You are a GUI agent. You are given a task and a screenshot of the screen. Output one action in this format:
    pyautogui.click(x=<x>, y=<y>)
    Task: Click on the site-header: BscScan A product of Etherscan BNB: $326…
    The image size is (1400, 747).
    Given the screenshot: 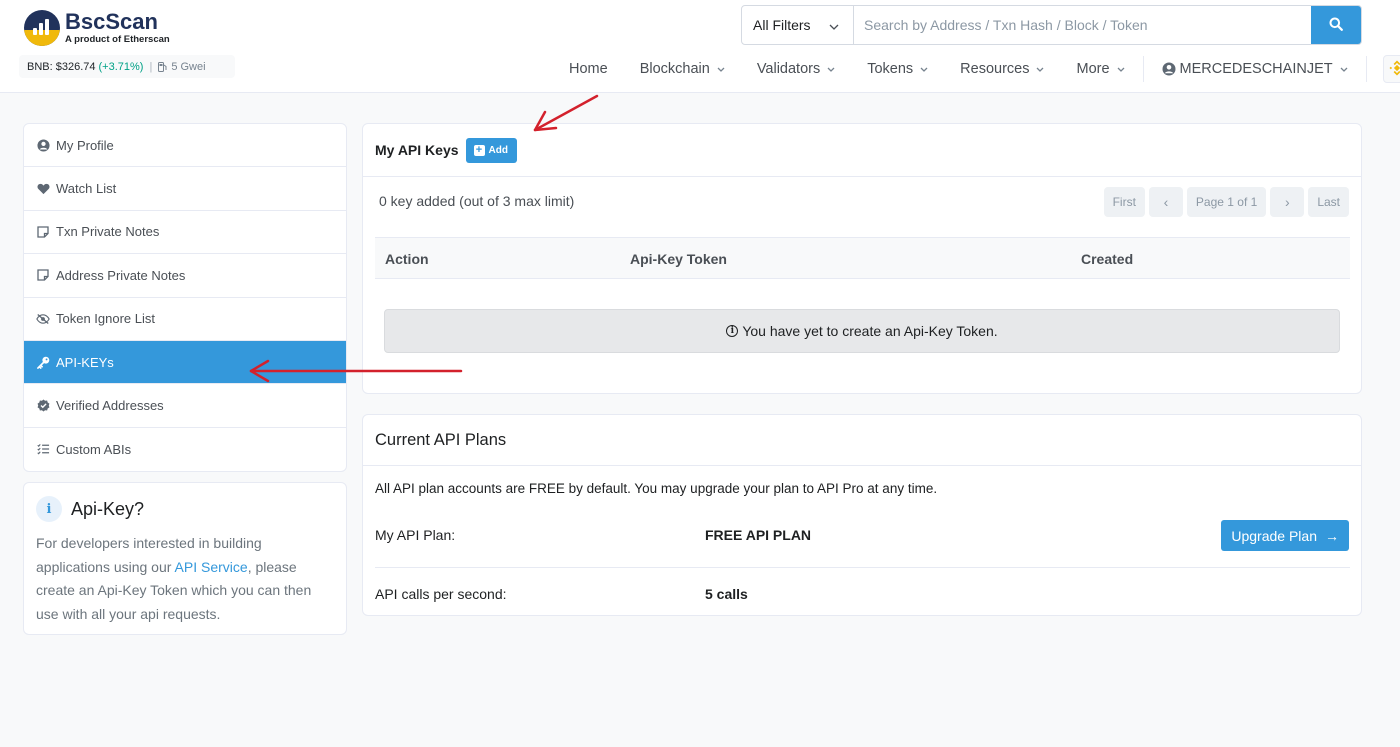 What is the action you would take?
    pyautogui.click(x=700, y=46)
    